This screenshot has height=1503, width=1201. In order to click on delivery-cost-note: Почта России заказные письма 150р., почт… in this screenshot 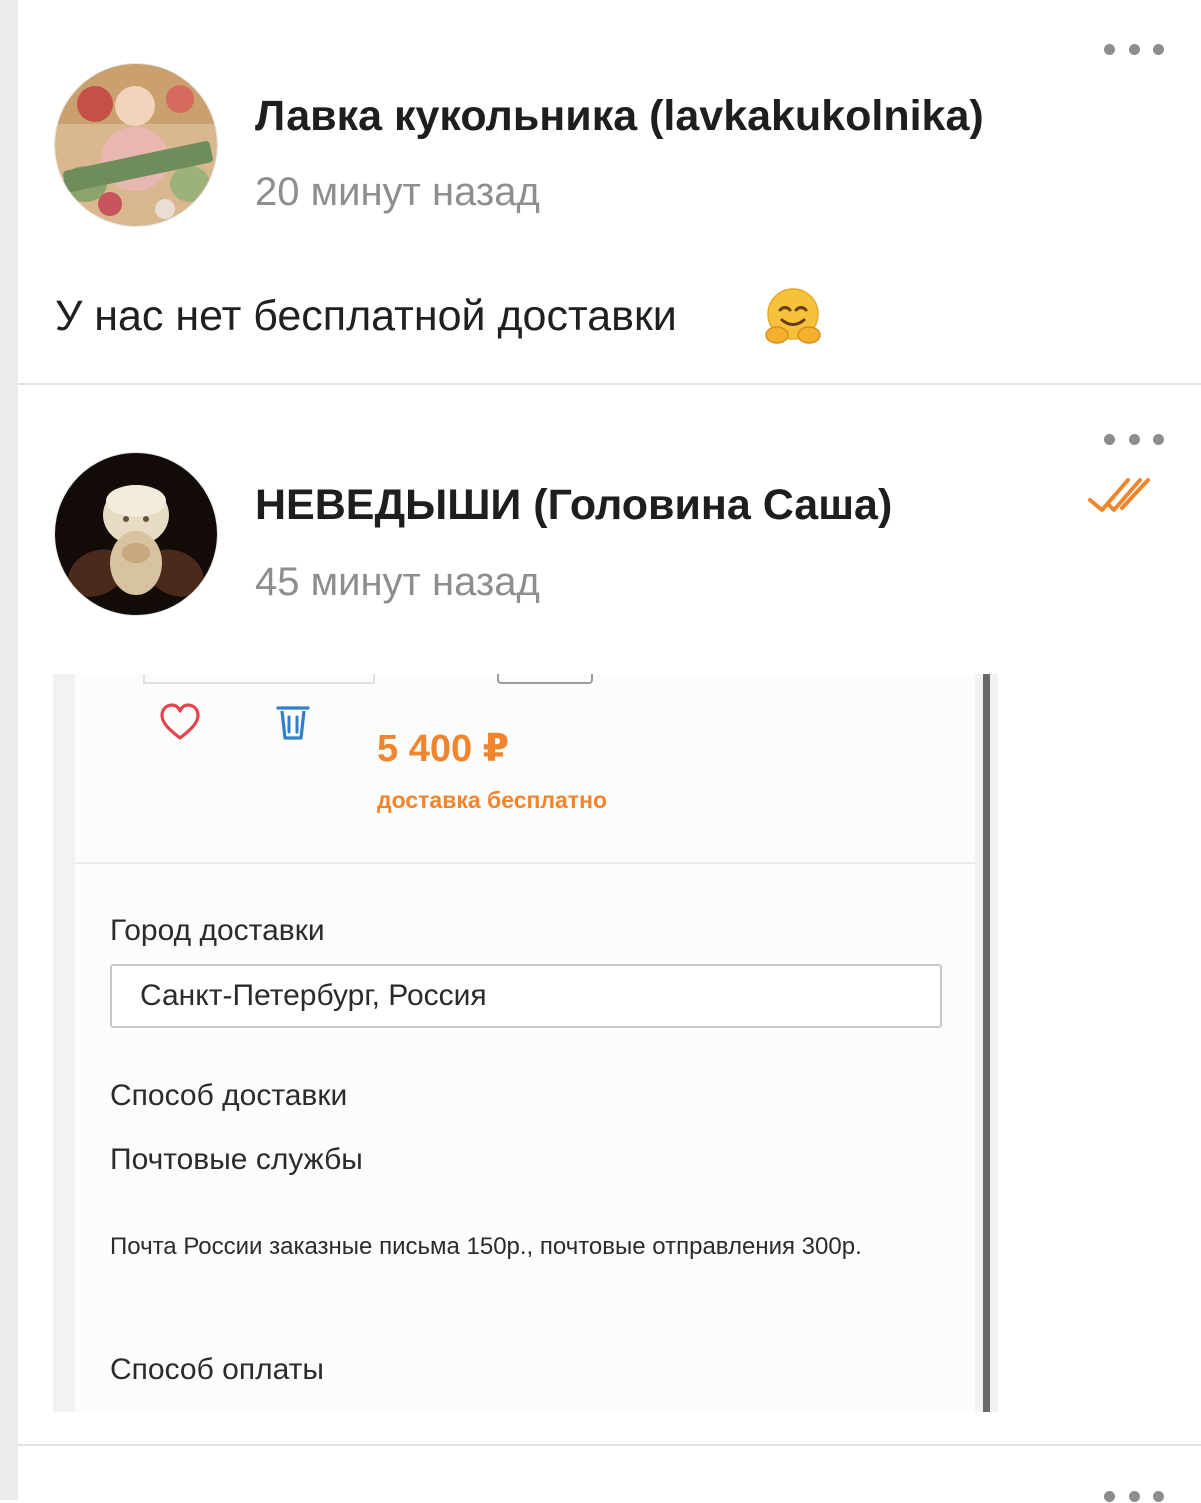, I will do `click(486, 1246)`.